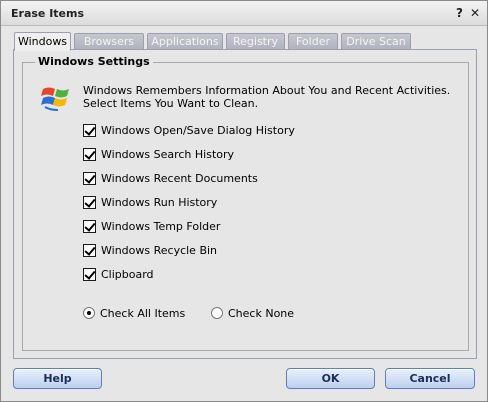  Describe the element at coordinates (475, 13) in the screenshot. I see `close-icon: ✕` at that location.